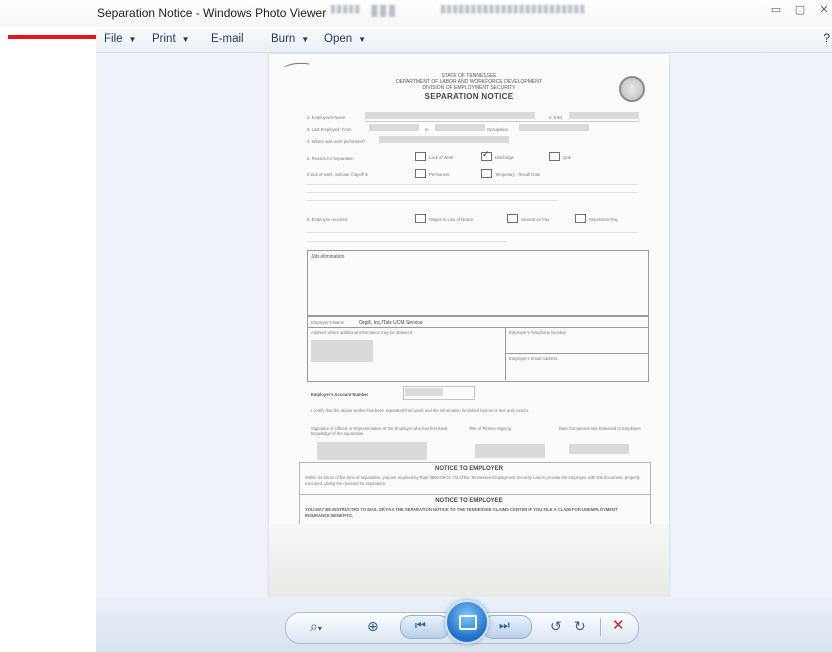  What do you see at coordinates (441, 157) in the screenshot?
I see `lack-of-work-label: Lack of Work` at bounding box center [441, 157].